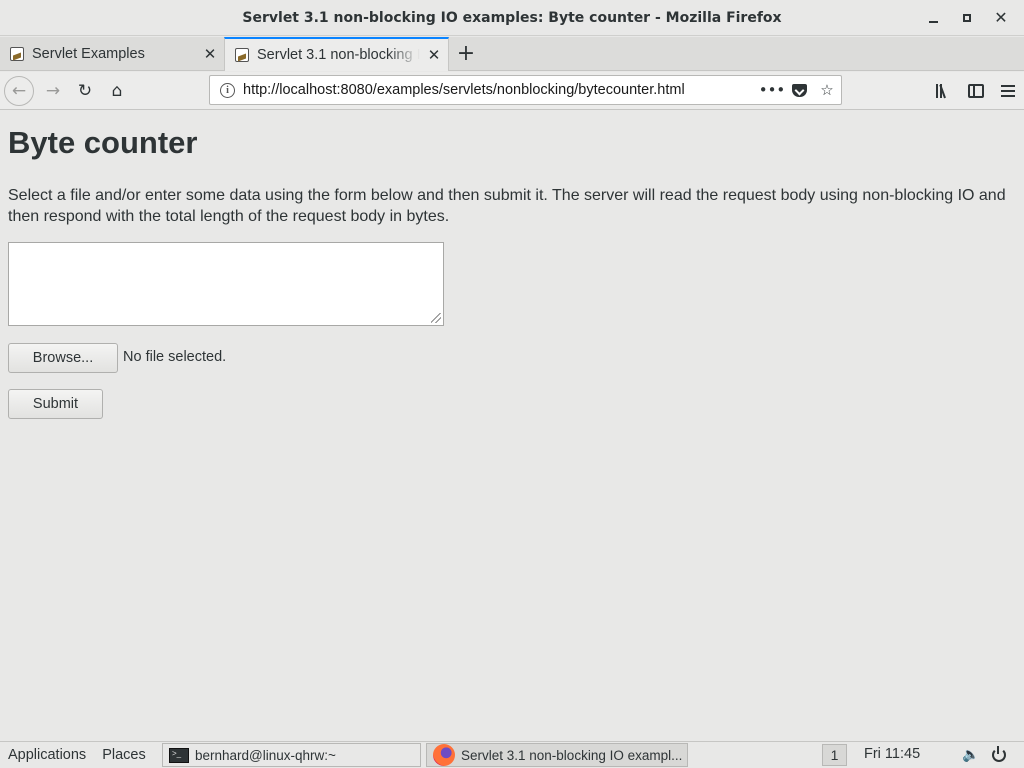 This screenshot has height=768, width=1024. I want to click on library-icon, so click(944, 91).